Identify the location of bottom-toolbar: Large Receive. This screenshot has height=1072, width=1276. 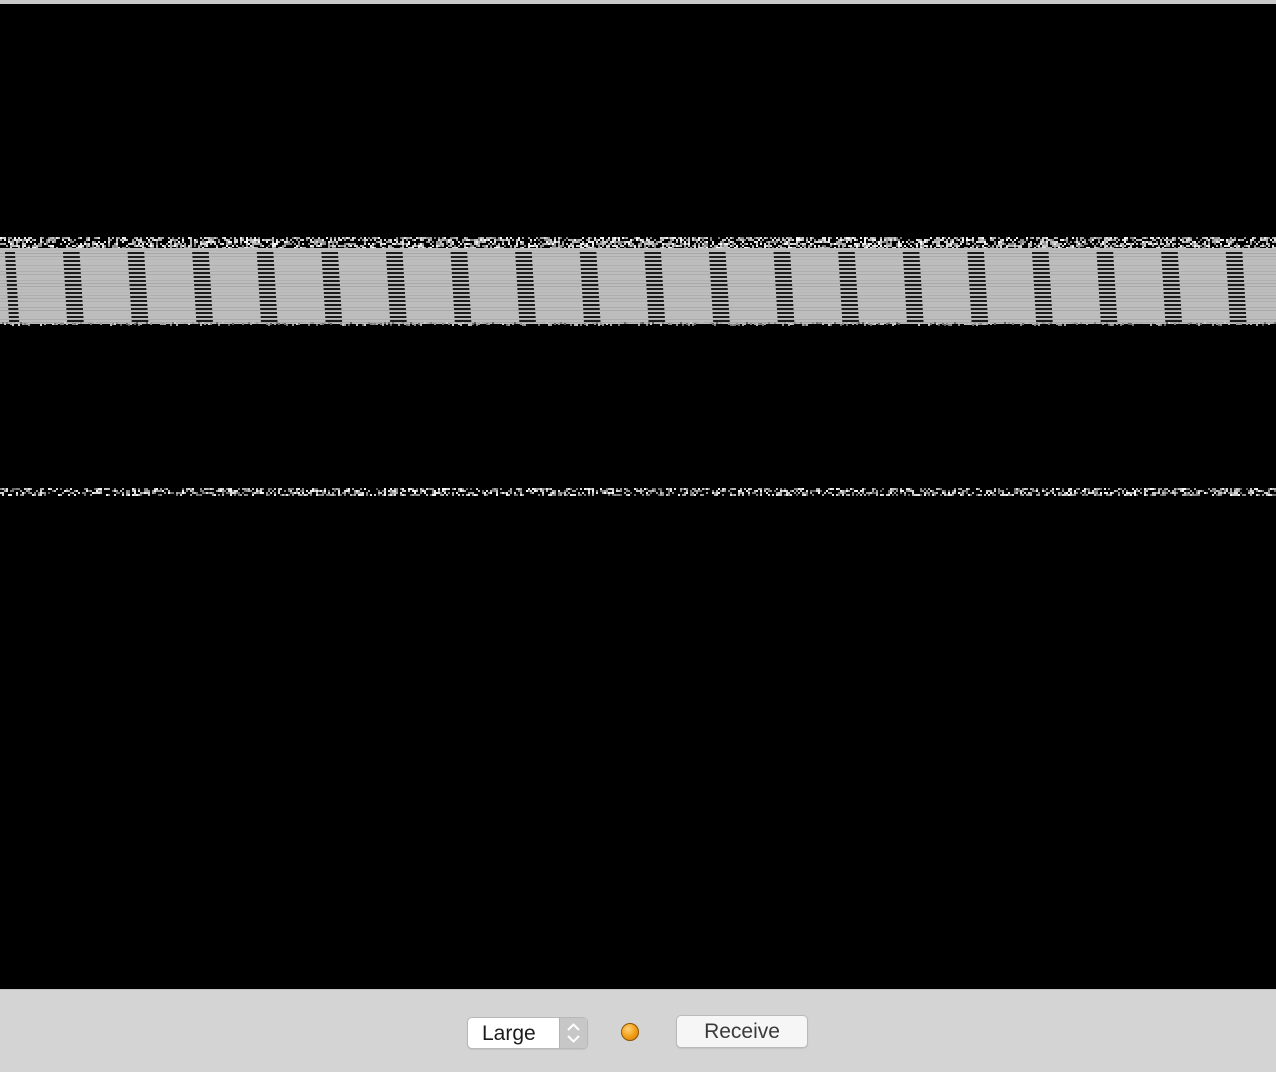
(638, 1030).